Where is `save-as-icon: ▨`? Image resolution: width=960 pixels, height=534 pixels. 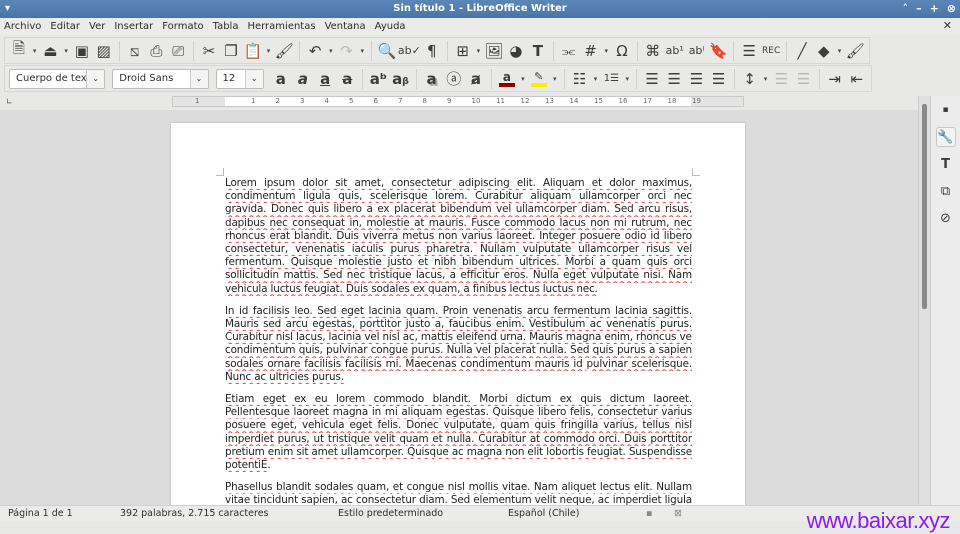
save-as-icon: ▨ is located at coordinates (104, 51).